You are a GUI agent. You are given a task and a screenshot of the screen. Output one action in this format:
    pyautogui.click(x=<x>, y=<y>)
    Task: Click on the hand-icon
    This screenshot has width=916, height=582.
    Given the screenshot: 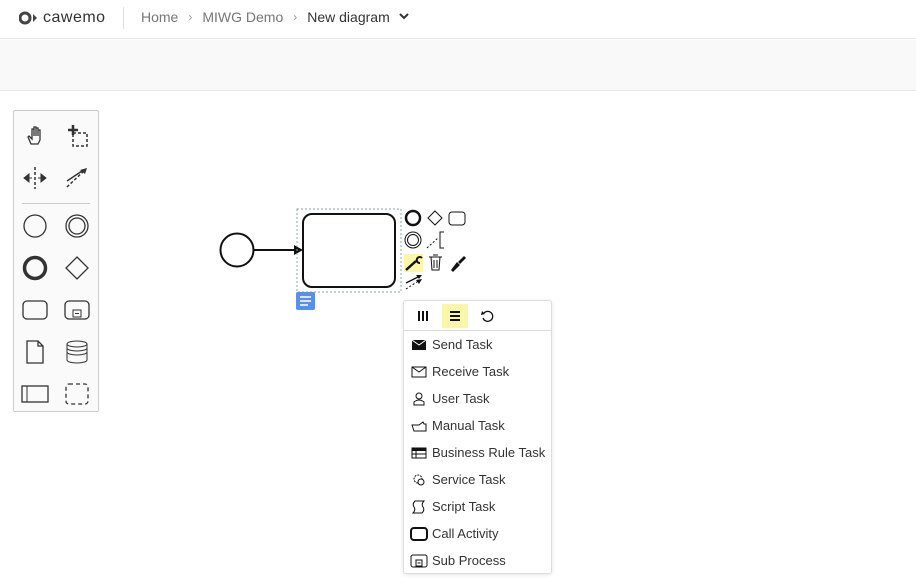 What is the action you would take?
    pyautogui.click(x=419, y=426)
    